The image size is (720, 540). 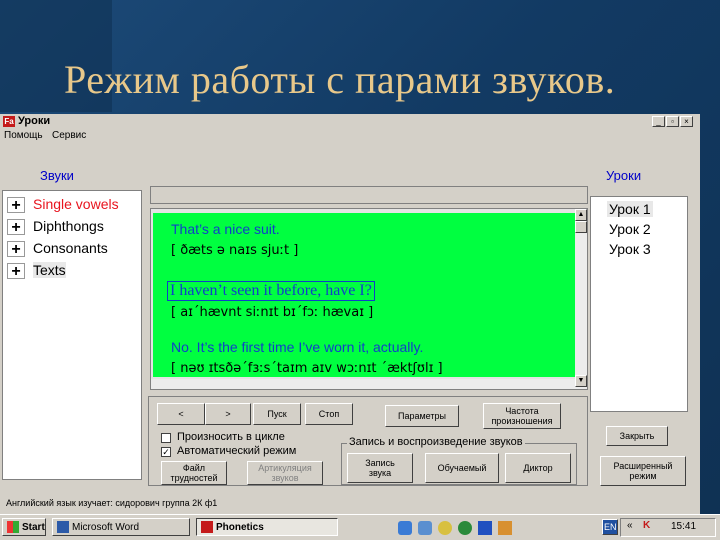 I want to click on trainee-button: Обучаемый, so click(x=462, y=468).